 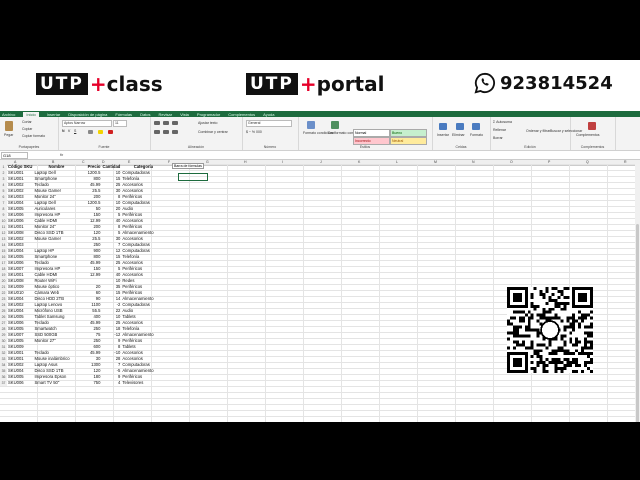 What do you see at coordinates (592, 126) in the screenshot?
I see `addins-icon` at bounding box center [592, 126].